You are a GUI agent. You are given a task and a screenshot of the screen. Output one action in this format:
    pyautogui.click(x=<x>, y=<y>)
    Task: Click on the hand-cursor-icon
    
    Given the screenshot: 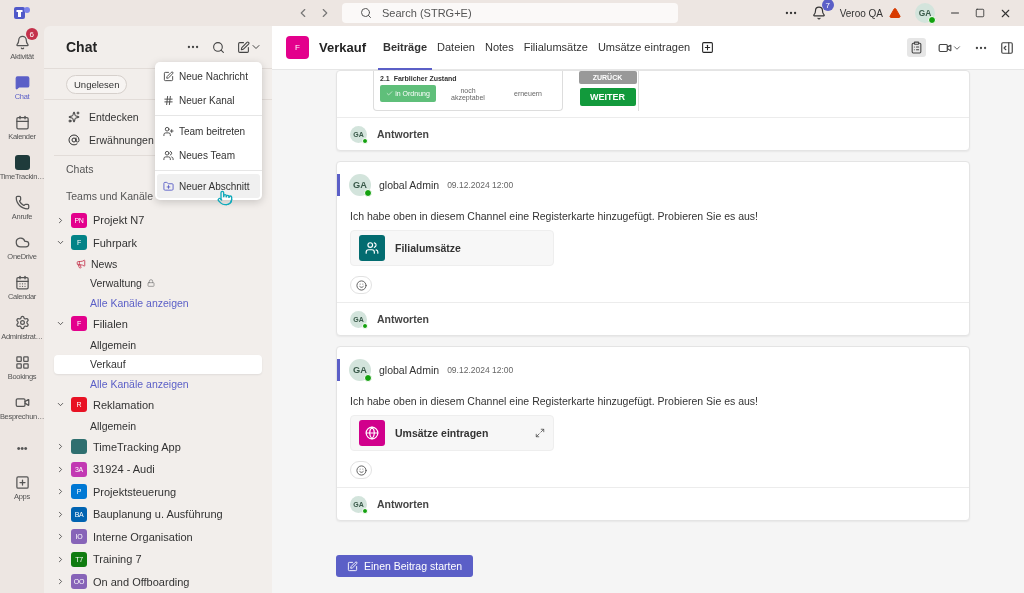 What is the action you would take?
    pyautogui.click(x=225, y=198)
    